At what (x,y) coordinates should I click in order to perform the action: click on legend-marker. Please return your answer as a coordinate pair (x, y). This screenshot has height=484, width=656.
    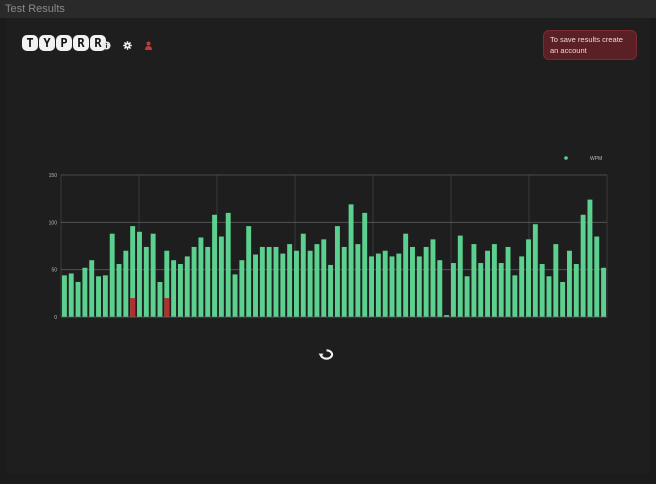
    Looking at the image, I should click on (566, 158).